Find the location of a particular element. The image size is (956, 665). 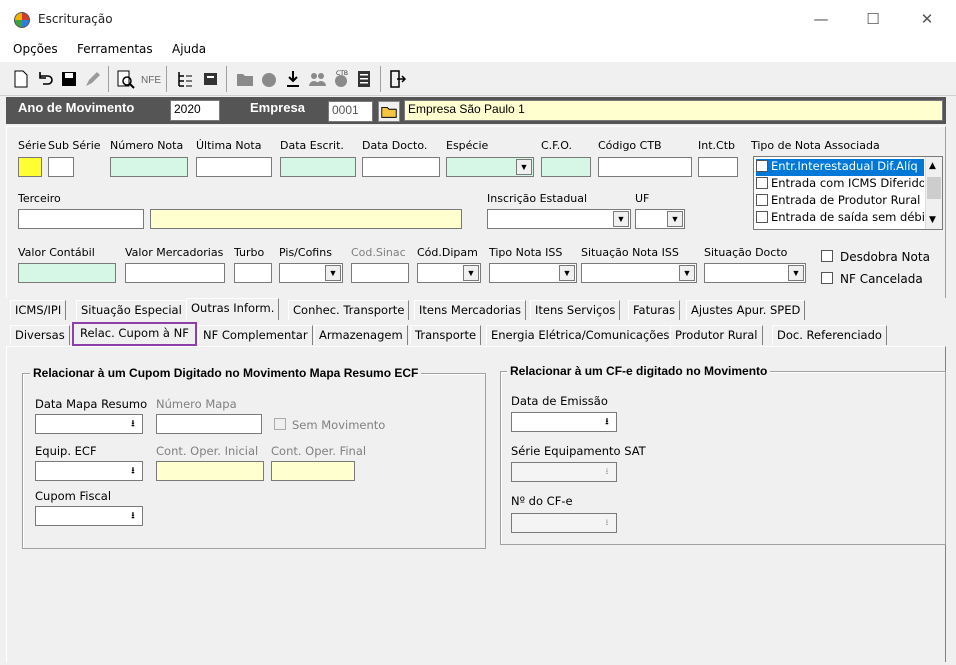

tab-armazenagem: Armazenagem is located at coordinates (361, 335).